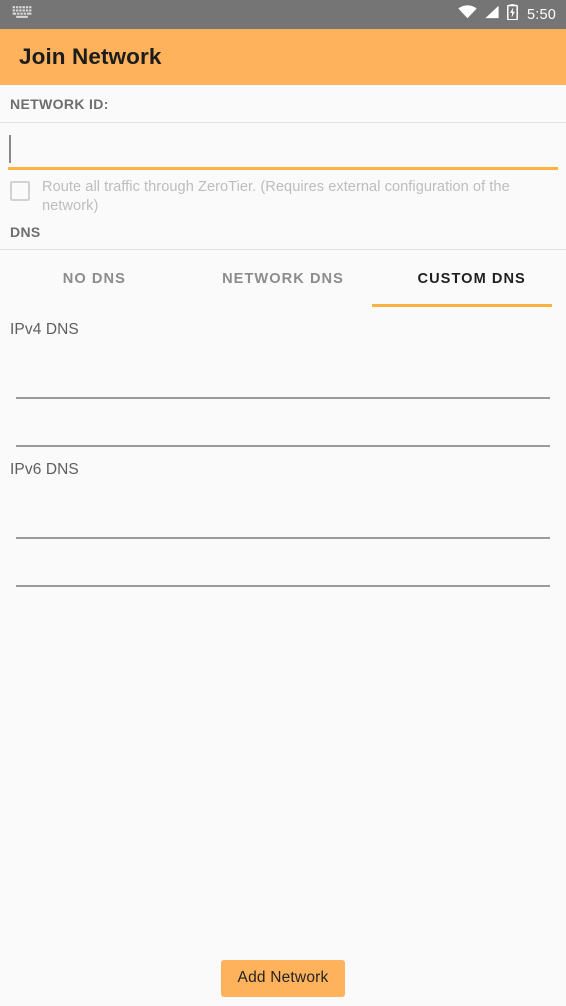  I want to click on dns-tab-bar: NO DNS NETWORK DNS CUSTOM DNS, so click(283, 278).